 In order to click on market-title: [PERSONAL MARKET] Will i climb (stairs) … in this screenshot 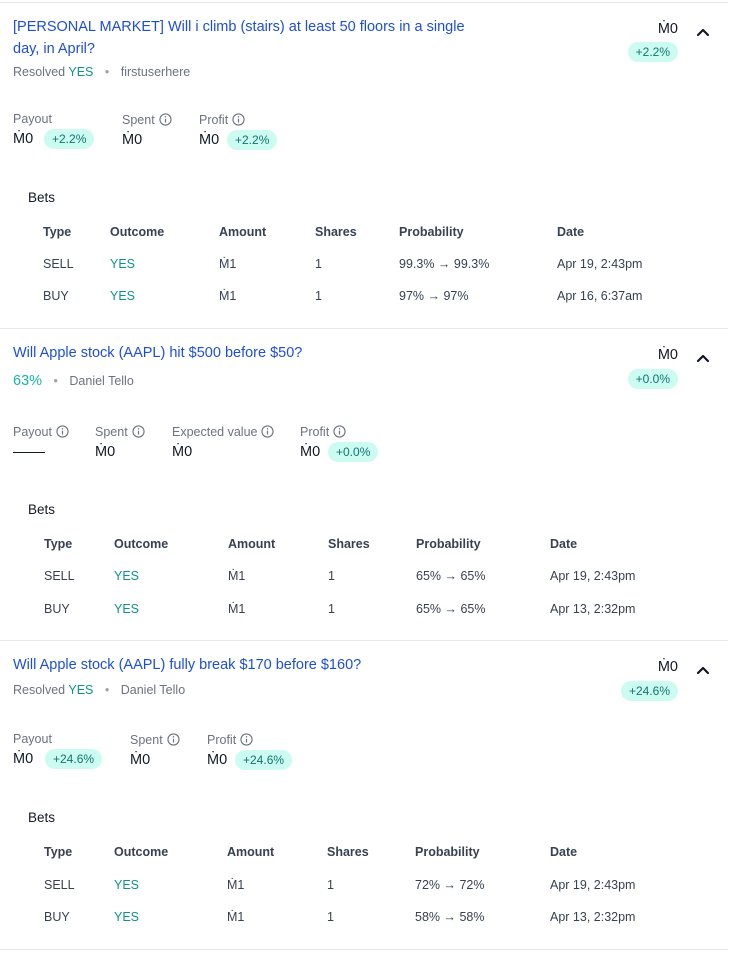, I will do `click(248, 38)`.